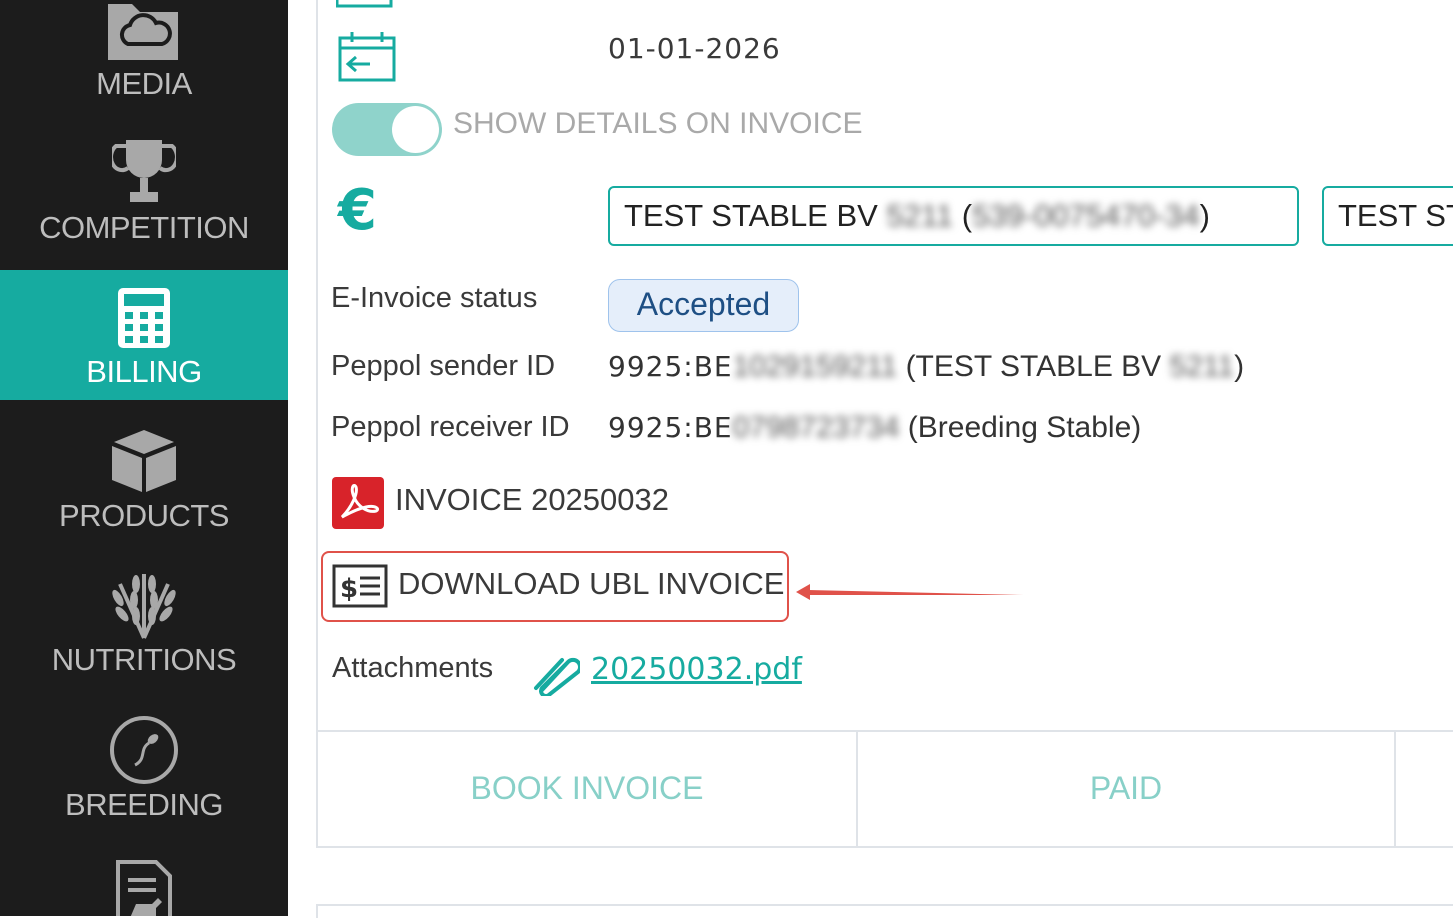 This screenshot has height=918, width=1453. I want to click on show-details-toggle, so click(387, 129).